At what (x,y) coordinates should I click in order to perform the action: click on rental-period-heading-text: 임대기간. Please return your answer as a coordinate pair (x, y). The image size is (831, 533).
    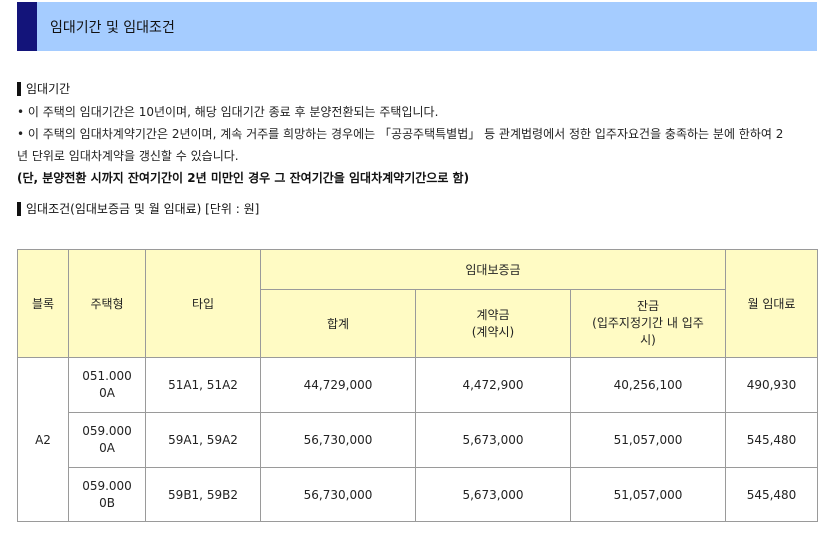
    Looking at the image, I should click on (48, 89).